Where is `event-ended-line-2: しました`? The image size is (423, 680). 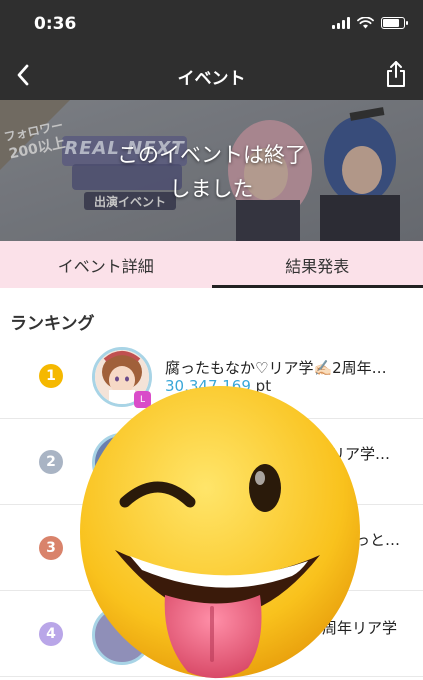
event-ended-line-2: しました is located at coordinates (211, 189).